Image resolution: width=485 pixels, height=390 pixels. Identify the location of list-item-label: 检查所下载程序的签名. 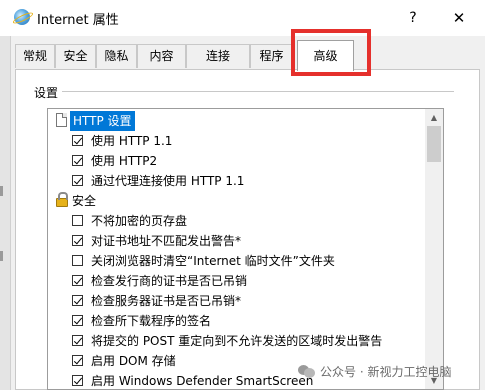
(151, 321).